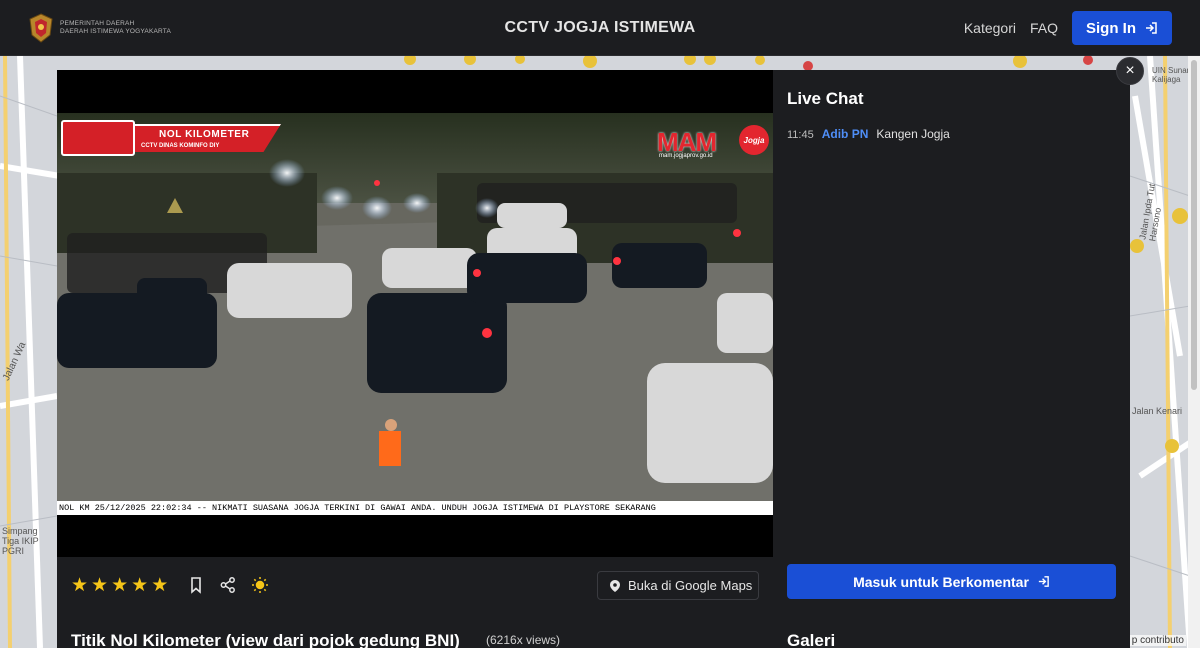  I want to click on rating-stars: ★ ★ ★ ★ ★, so click(119, 585).